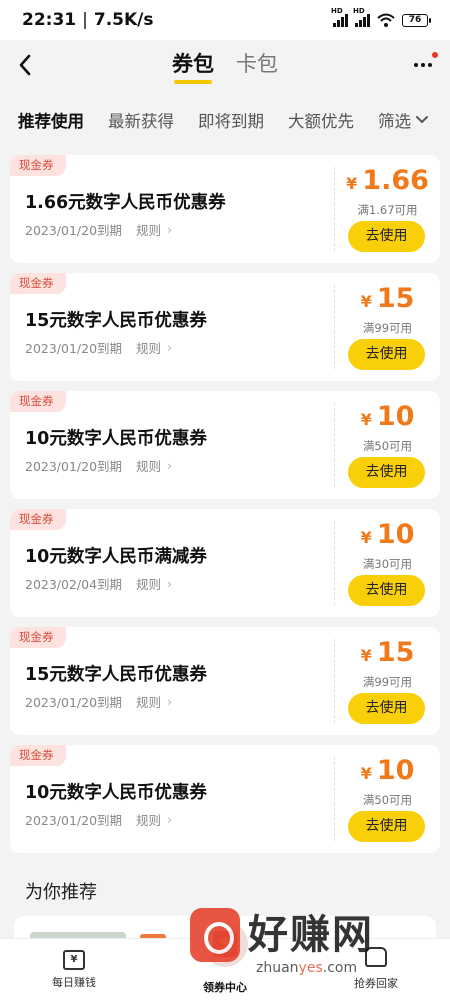 This screenshot has width=450, height=1000. Describe the element at coordinates (51, 120) in the screenshot. I see `filter-recommended: 推荐使用` at that location.